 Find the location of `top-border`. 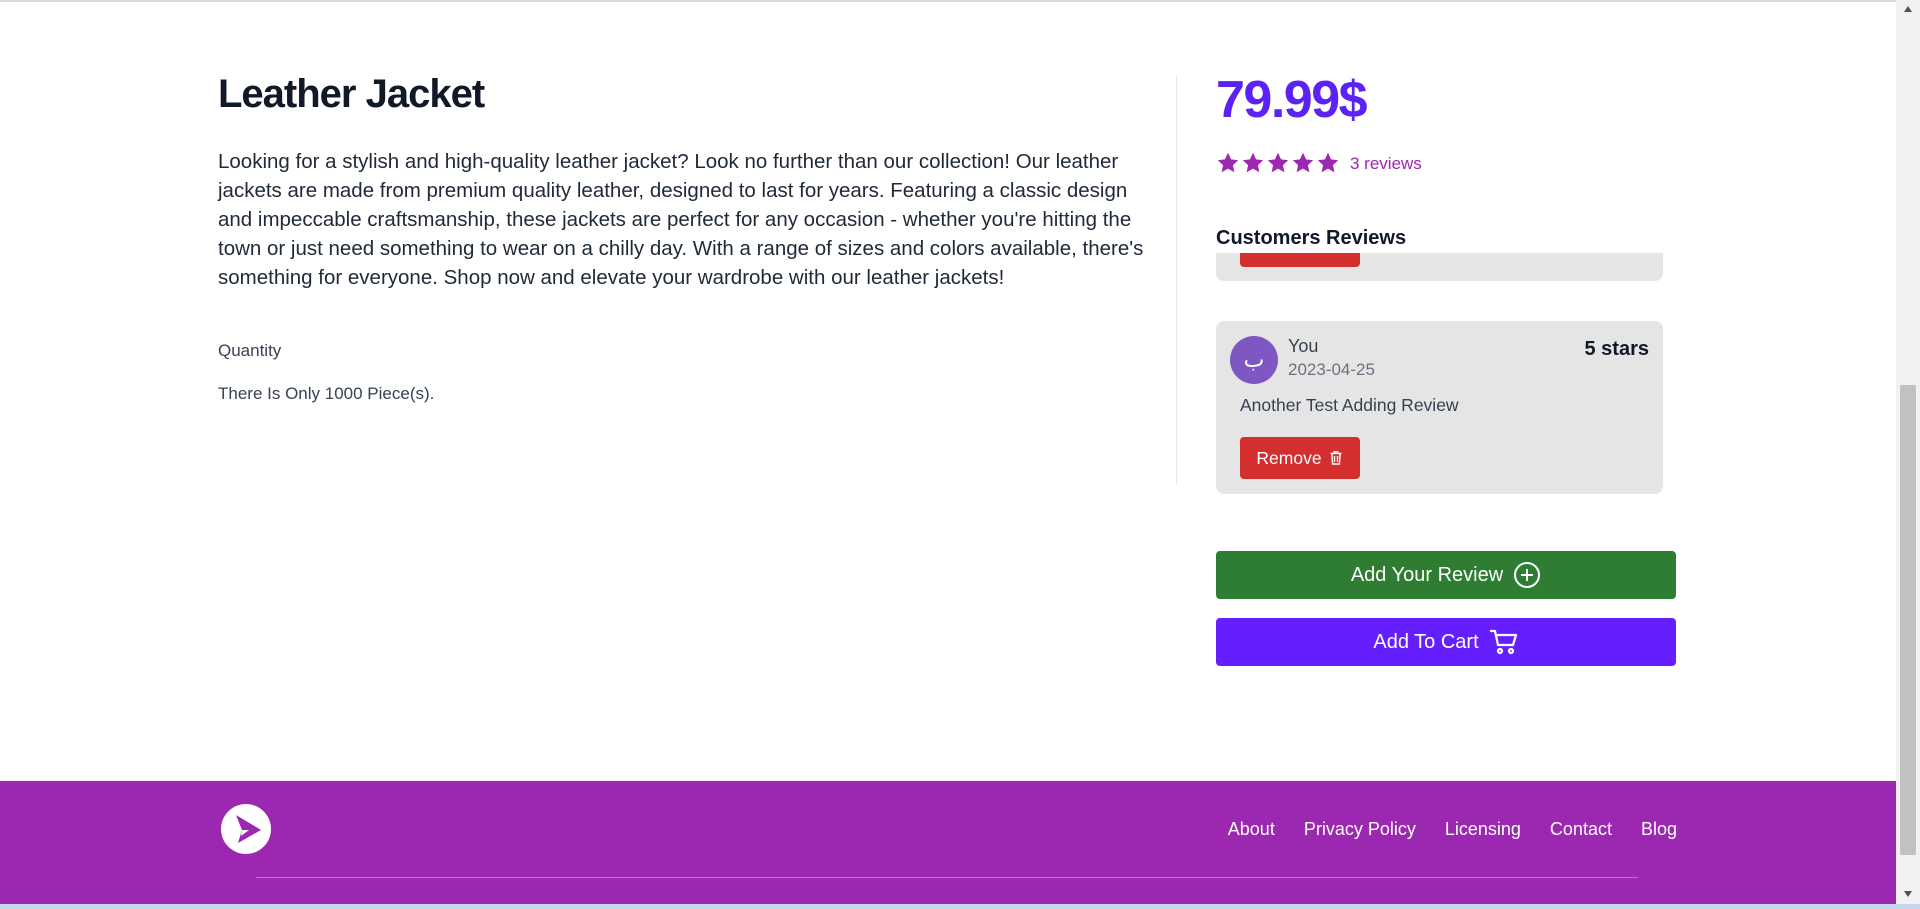

top-border is located at coordinates (948, 1).